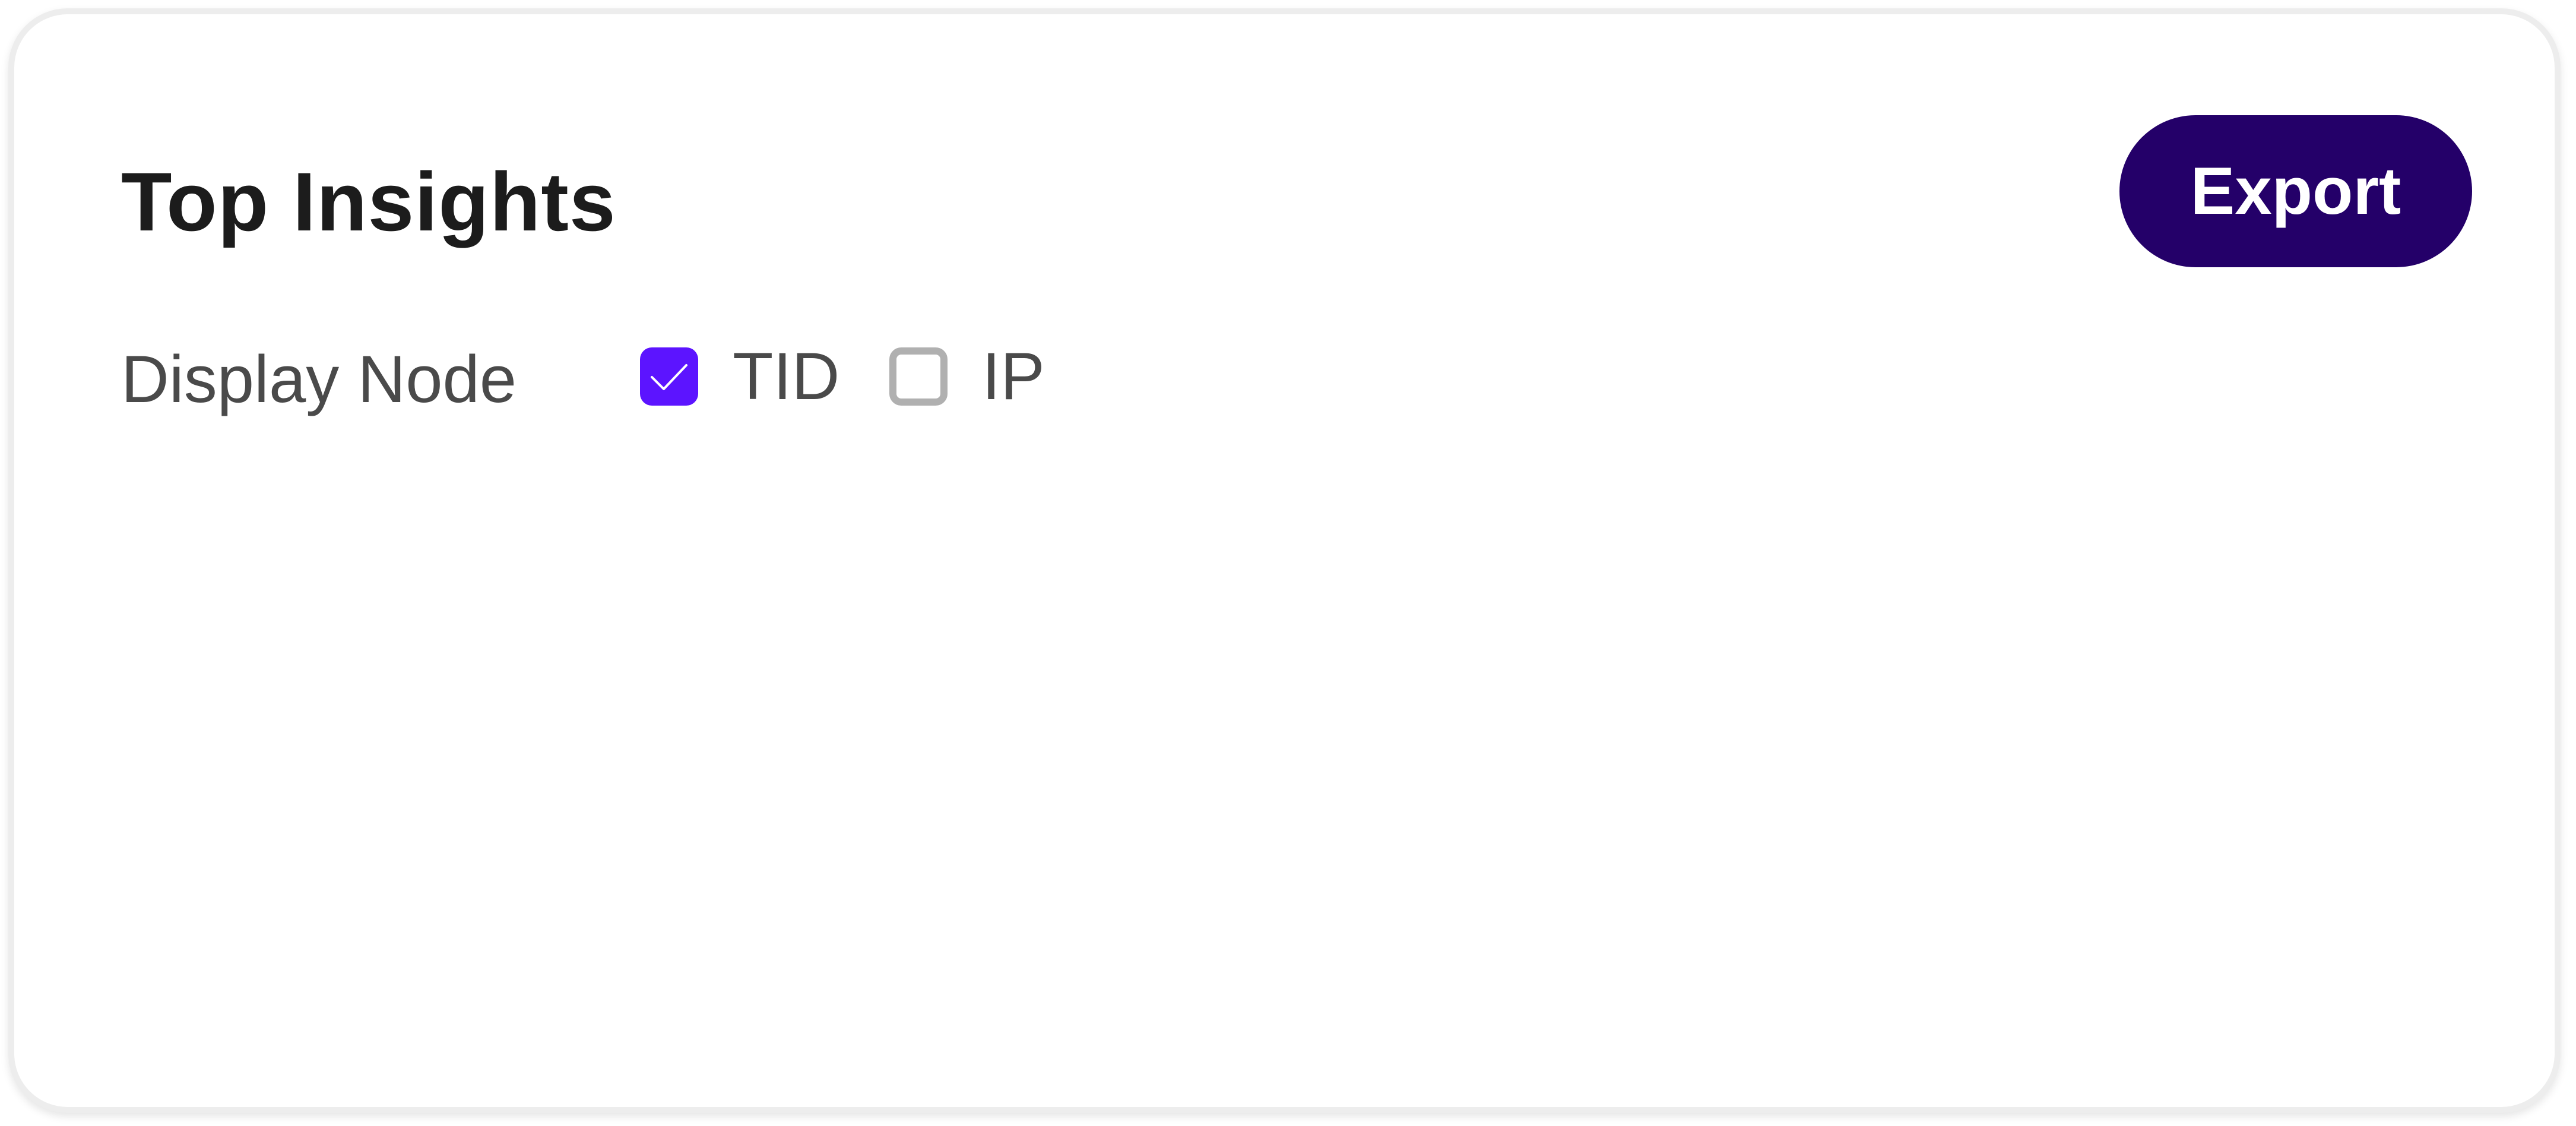 This screenshot has width=2576, height=1126. I want to click on display-node-label: Display Node, so click(319, 379).